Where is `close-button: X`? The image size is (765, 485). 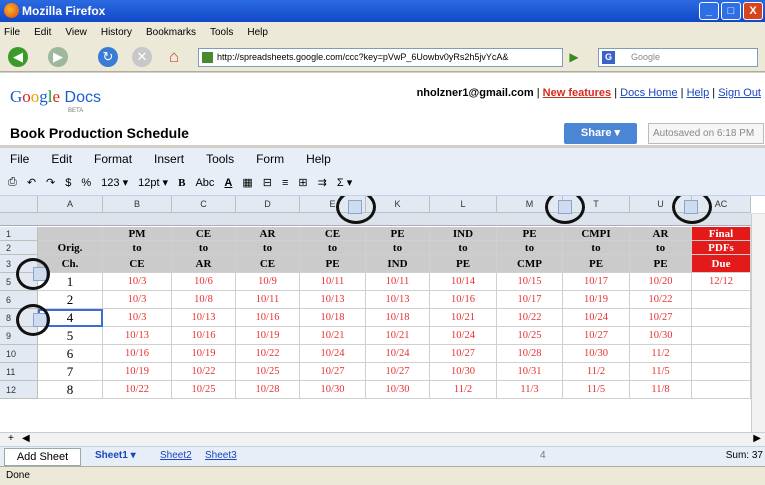
close-button: X is located at coordinates (753, 11).